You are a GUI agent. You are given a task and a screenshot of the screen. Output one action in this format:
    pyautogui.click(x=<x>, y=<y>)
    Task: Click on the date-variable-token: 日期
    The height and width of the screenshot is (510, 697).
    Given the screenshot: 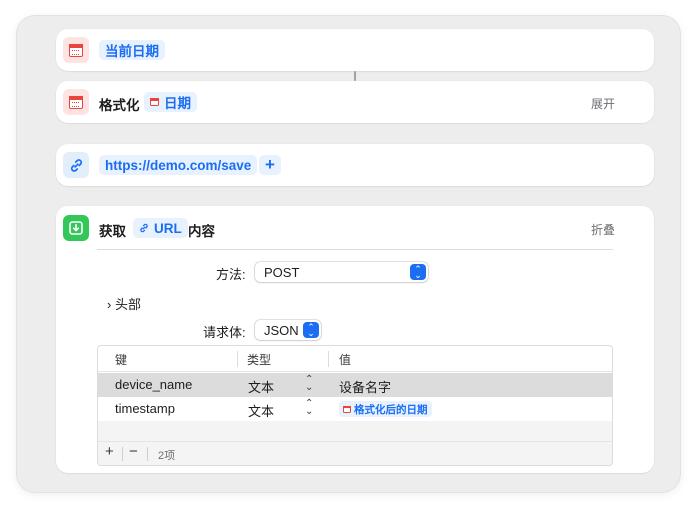 What is the action you would take?
    pyautogui.click(x=170, y=102)
    